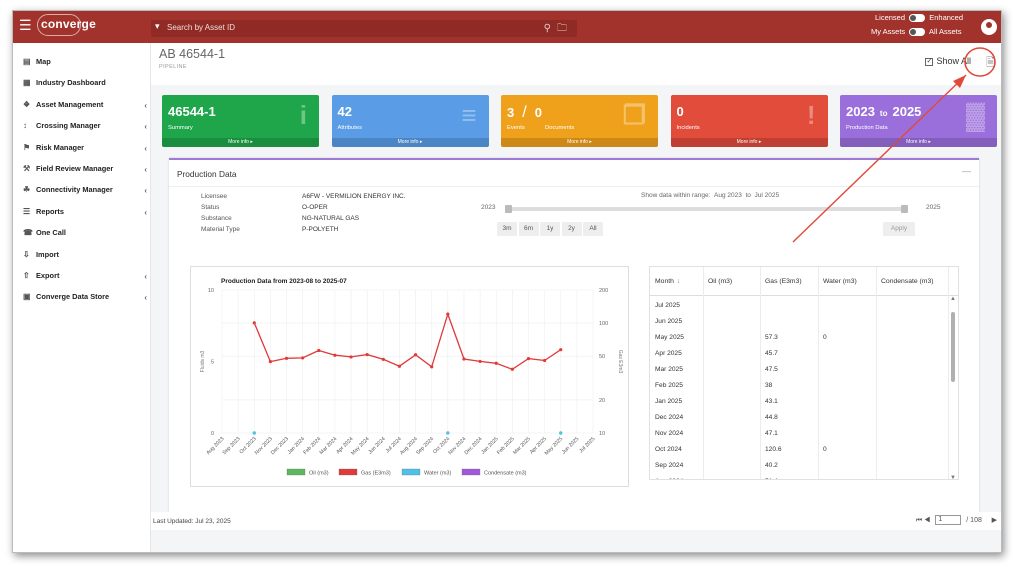 The width and height of the screenshot is (1013, 567). Describe the element at coordinates (565, 28) in the screenshot. I see `folder-icon: 🗀` at that location.